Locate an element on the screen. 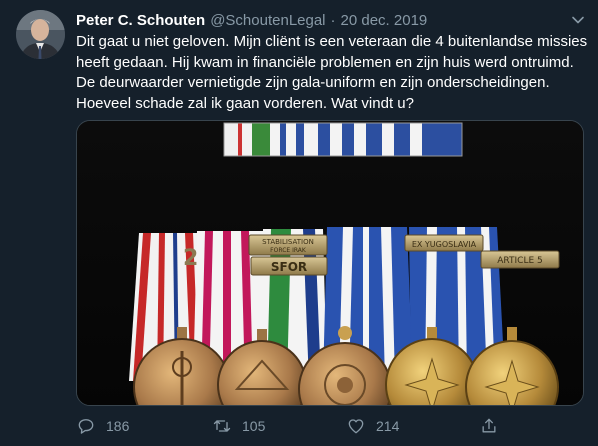 This screenshot has width=598, height=446. share-button is located at coordinates (494, 426).